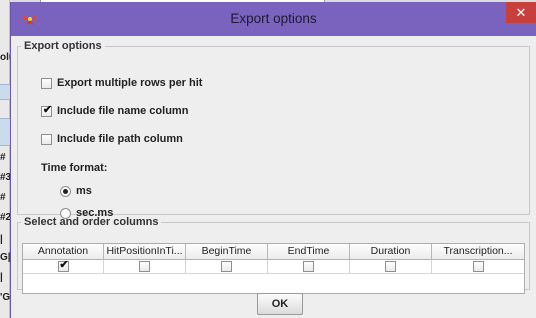 The width and height of the screenshot is (536, 318). I want to click on time-format-ms-radio: ms, so click(76, 191).